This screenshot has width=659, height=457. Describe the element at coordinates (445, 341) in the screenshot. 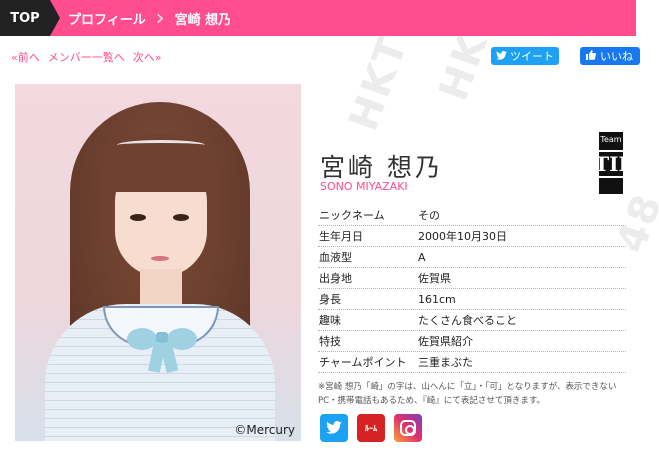

I see `field-value: 佐賀県紹介` at that location.